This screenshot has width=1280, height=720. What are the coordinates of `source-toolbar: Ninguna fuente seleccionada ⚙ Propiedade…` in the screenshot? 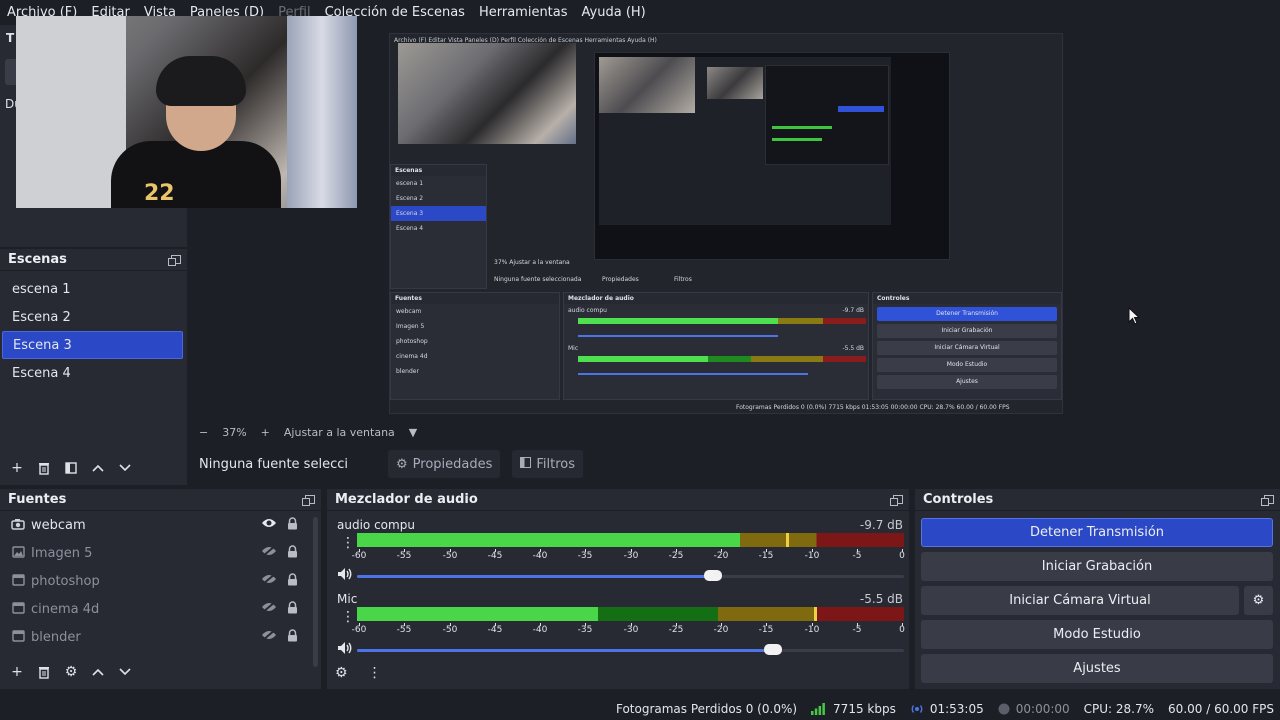 It's located at (550, 464).